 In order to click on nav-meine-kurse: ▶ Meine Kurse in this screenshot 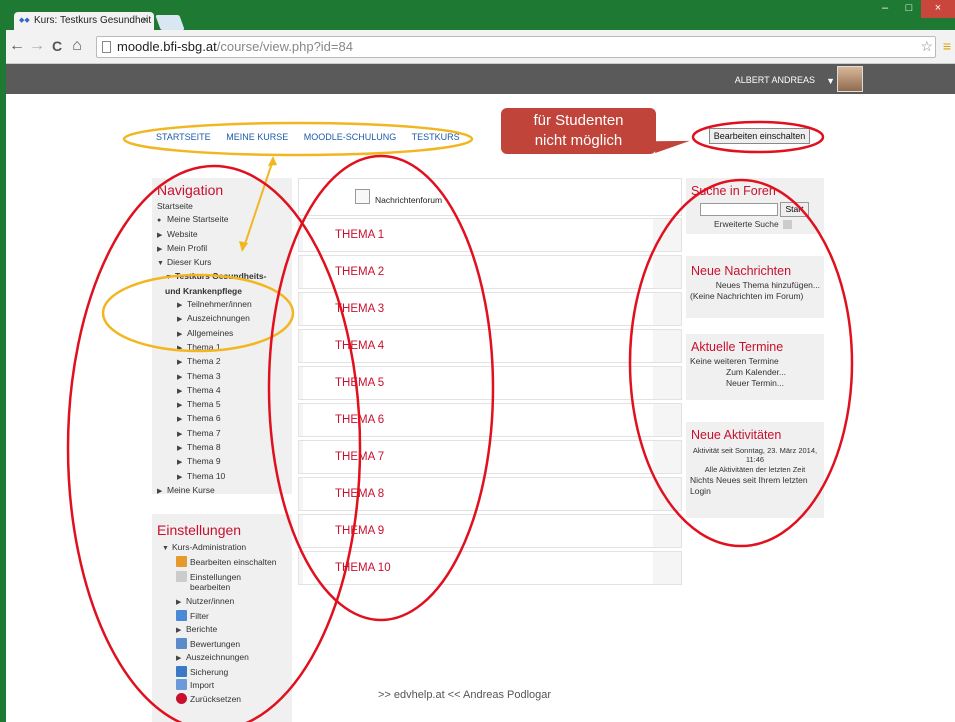, I will do `click(224, 491)`.